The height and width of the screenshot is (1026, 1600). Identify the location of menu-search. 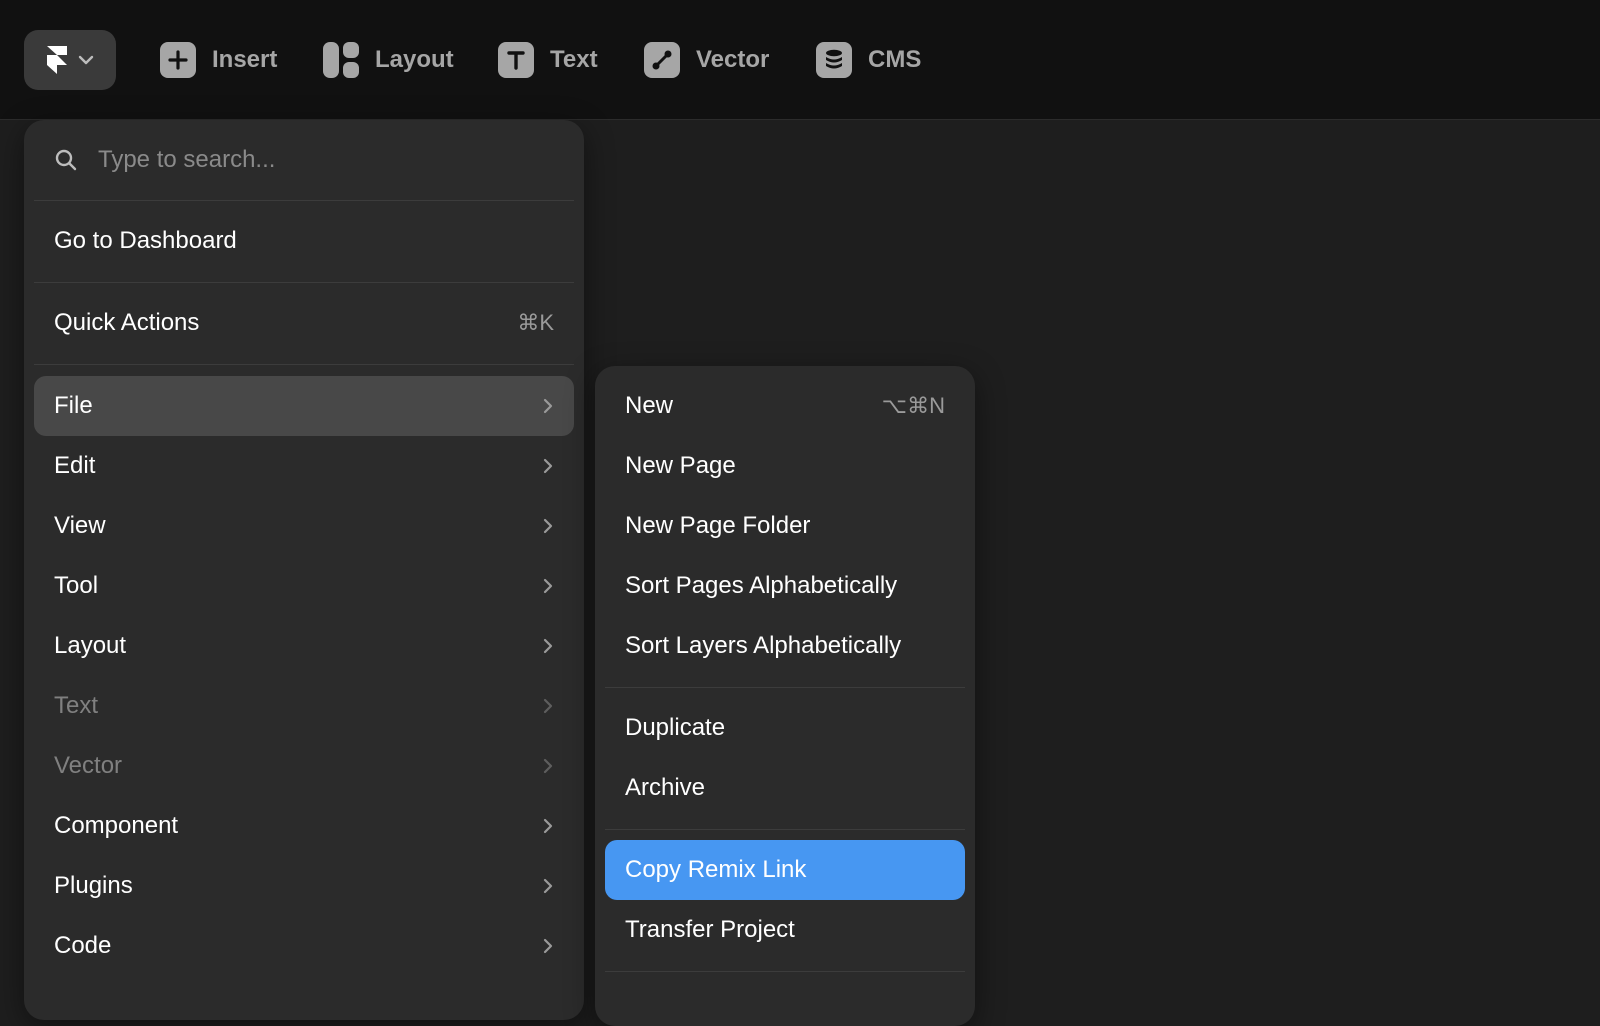
(304, 160).